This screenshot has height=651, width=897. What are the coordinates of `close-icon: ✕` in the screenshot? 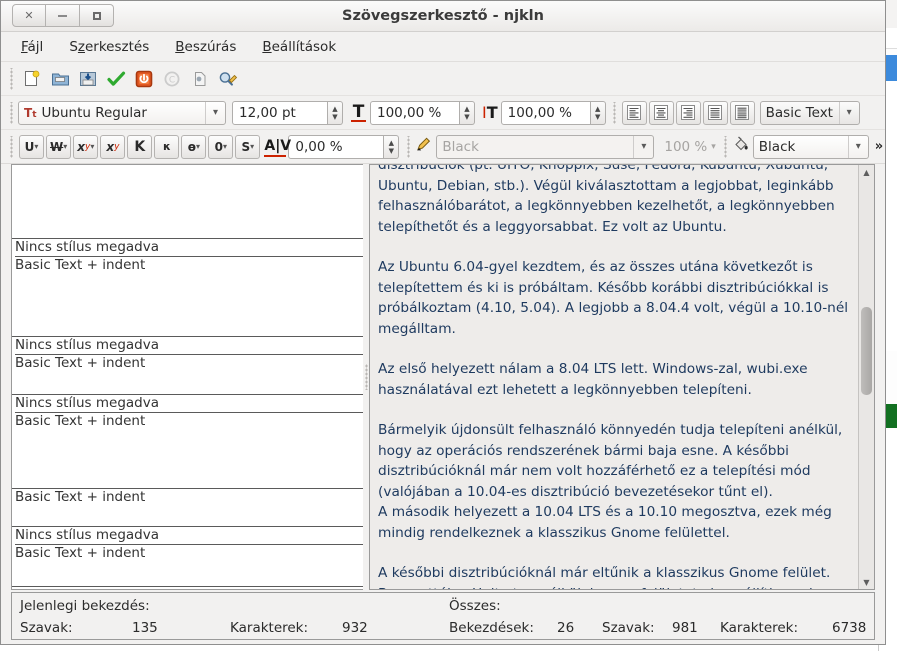 It's located at (29, 15).